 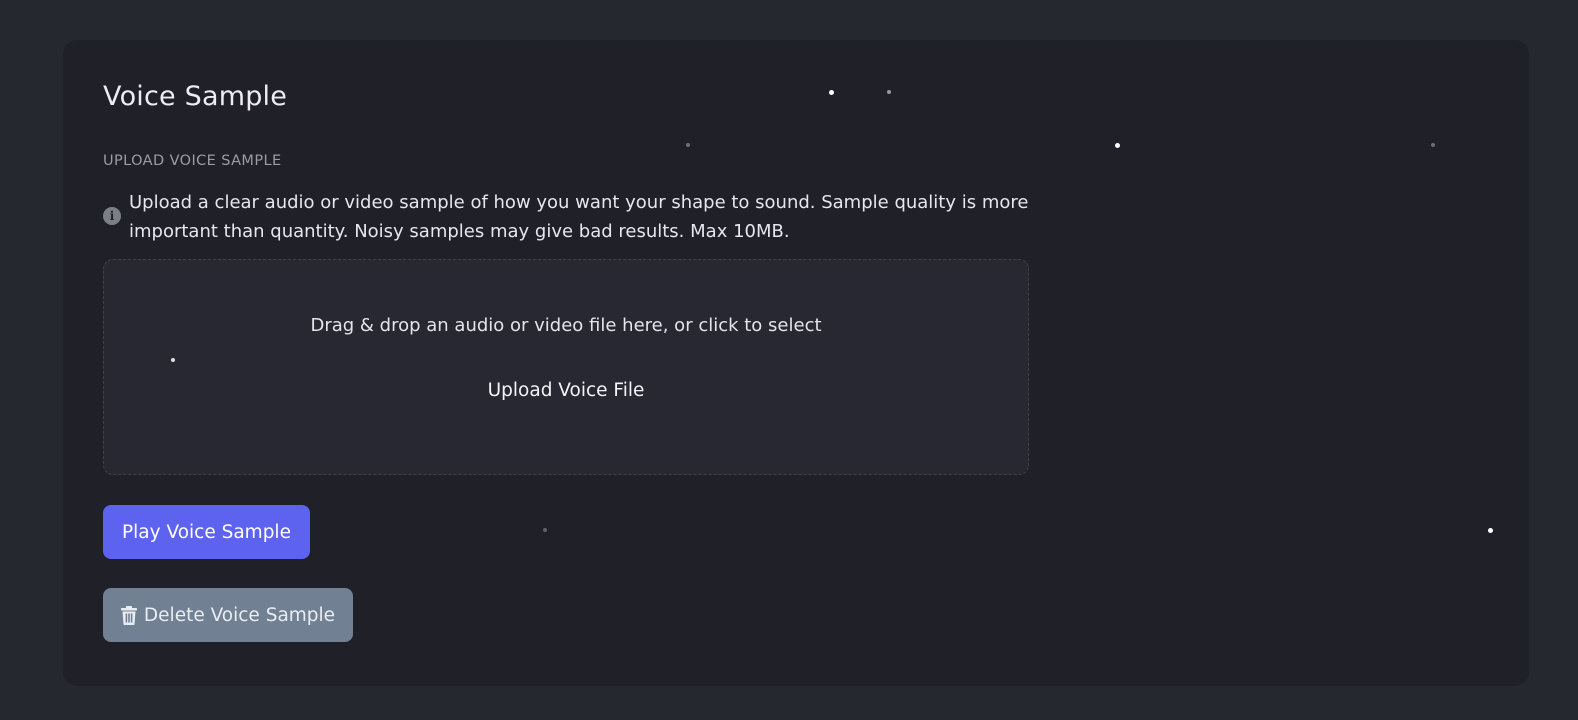 What do you see at coordinates (239, 615) in the screenshot?
I see `delete-button-label: Delete Voice Sample` at bounding box center [239, 615].